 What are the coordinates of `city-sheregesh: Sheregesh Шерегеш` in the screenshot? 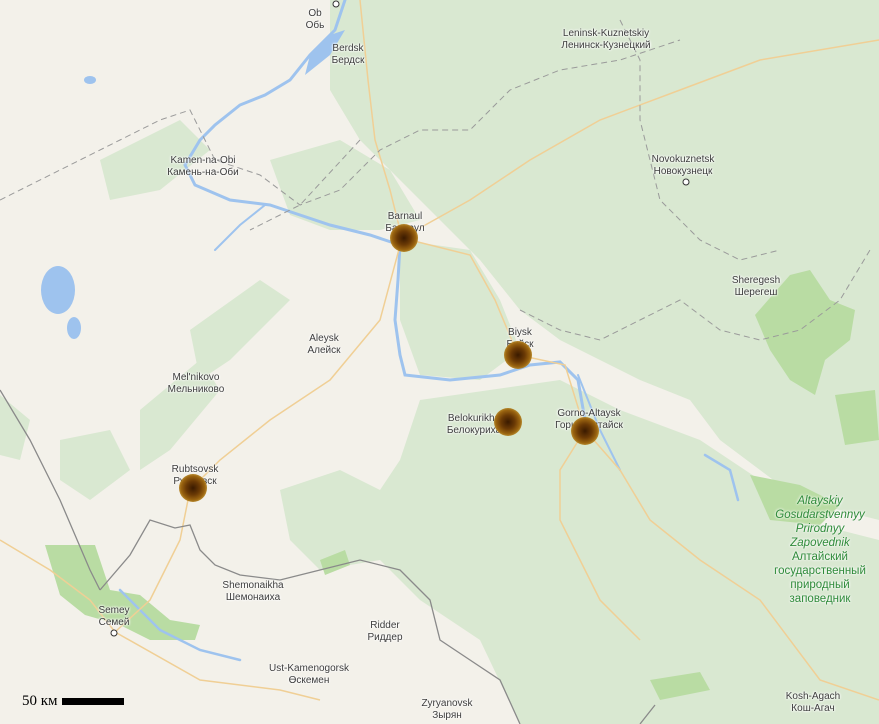 It's located at (756, 287).